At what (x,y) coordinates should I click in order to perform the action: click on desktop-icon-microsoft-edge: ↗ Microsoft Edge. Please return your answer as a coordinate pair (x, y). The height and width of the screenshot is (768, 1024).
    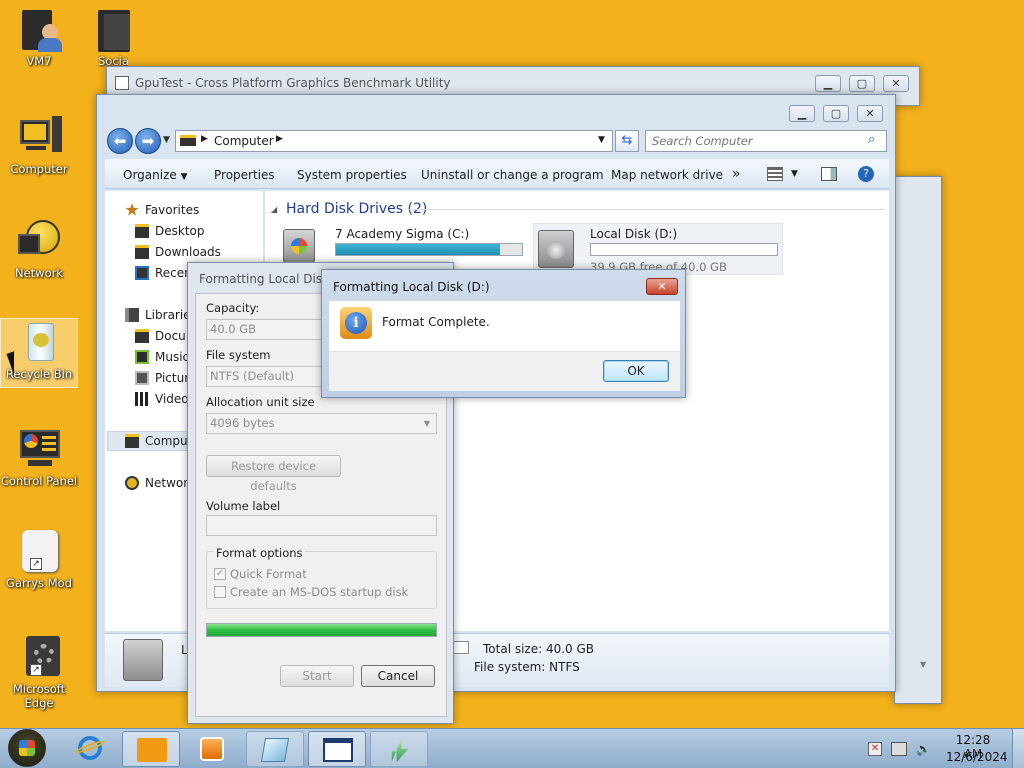
    Looking at the image, I should click on (39, 672).